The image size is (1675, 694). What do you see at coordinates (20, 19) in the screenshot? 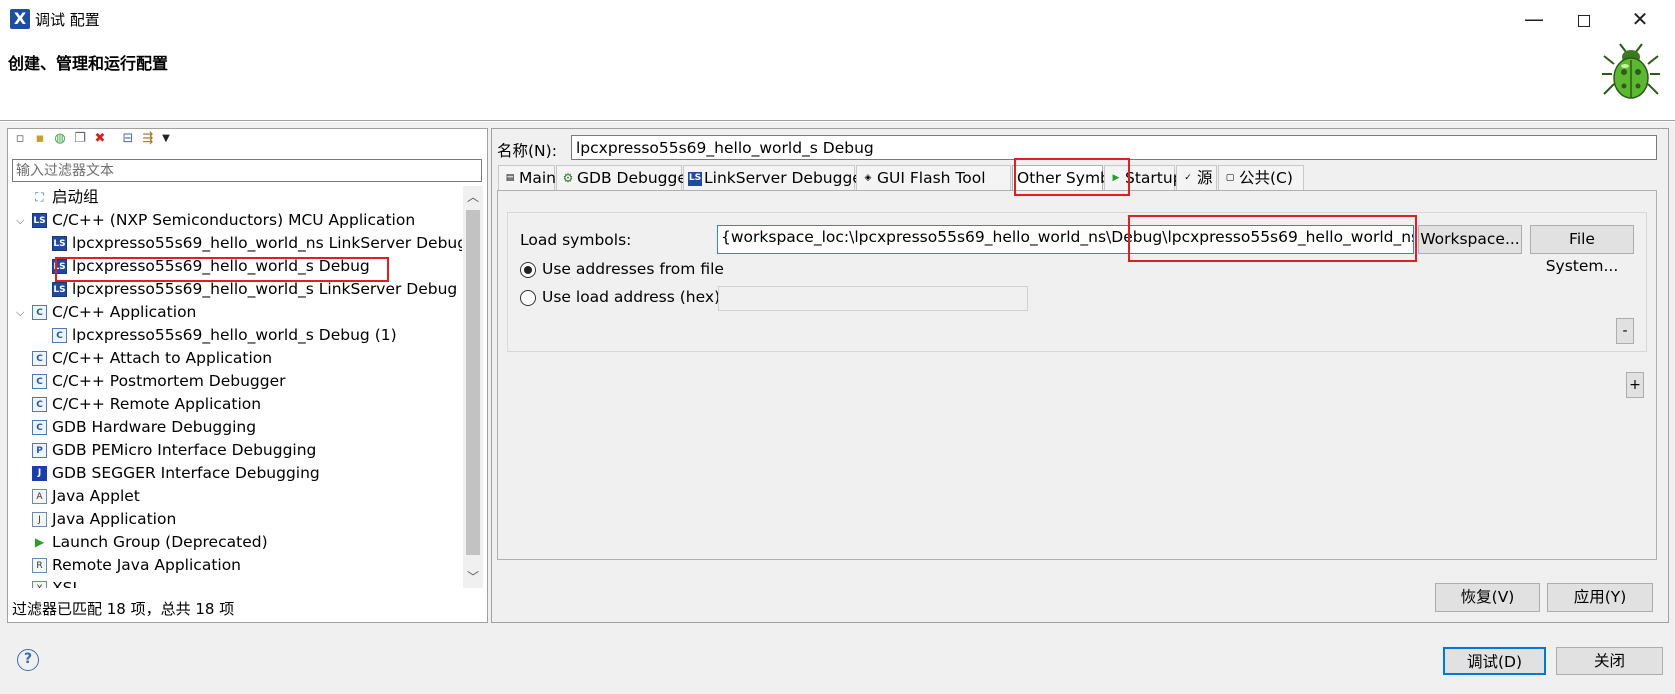
I see `app-icon: X` at bounding box center [20, 19].